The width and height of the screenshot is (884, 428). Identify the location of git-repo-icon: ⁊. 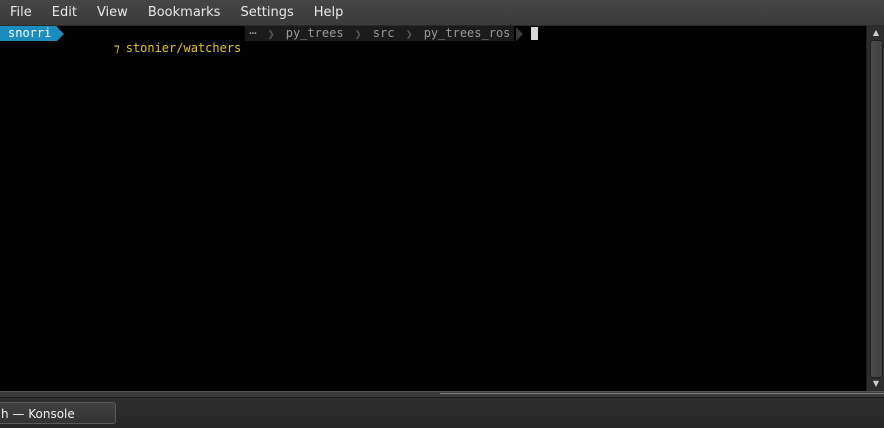
(116, 48).